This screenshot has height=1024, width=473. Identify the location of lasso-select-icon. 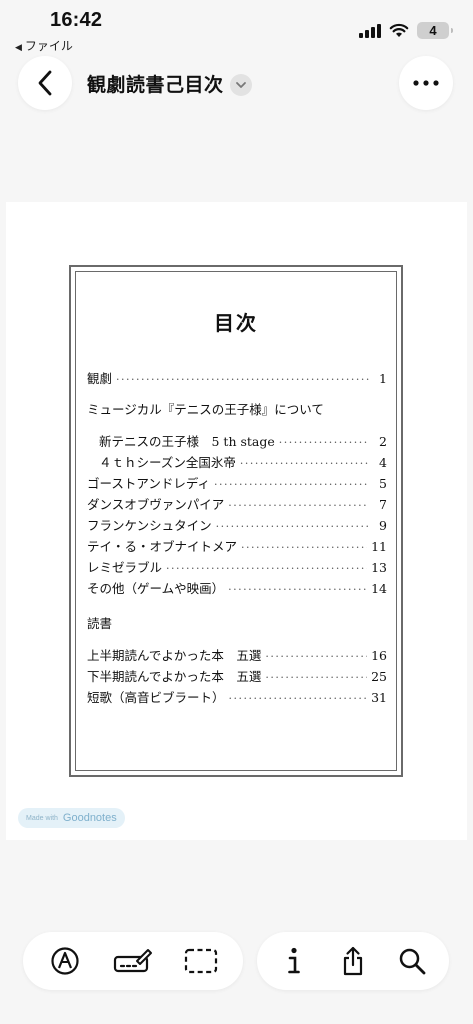
(201, 961).